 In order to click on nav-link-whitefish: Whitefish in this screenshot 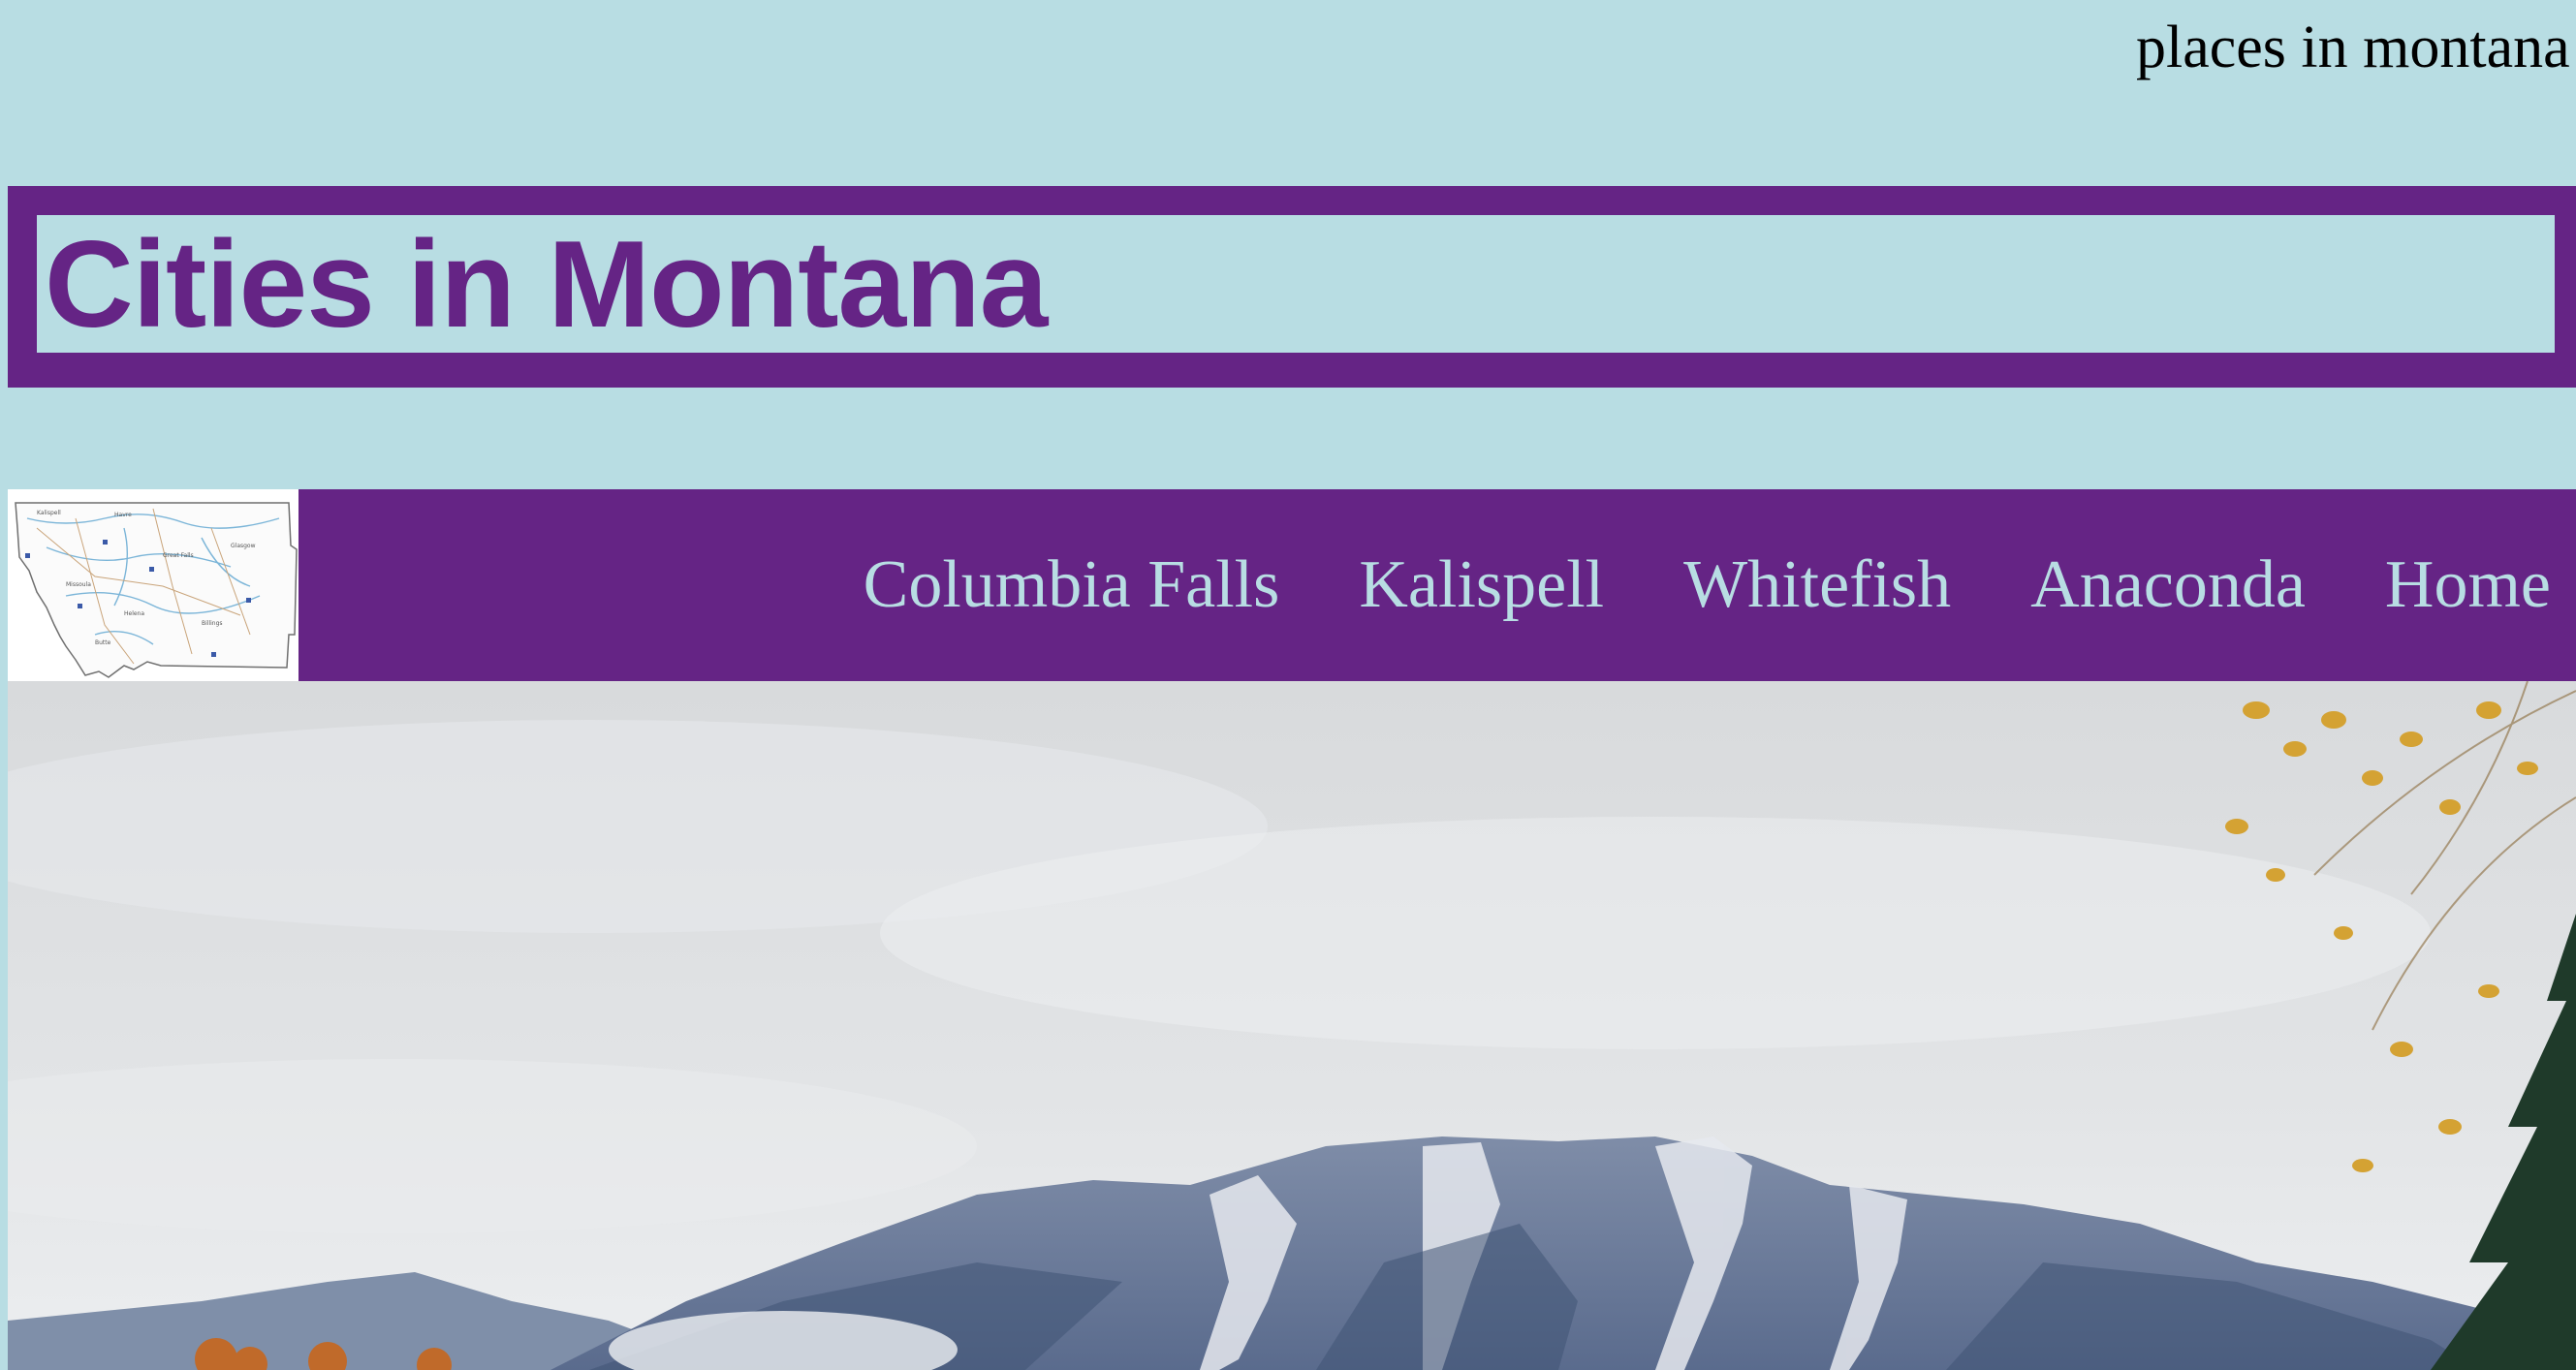, I will do `click(1817, 585)`.